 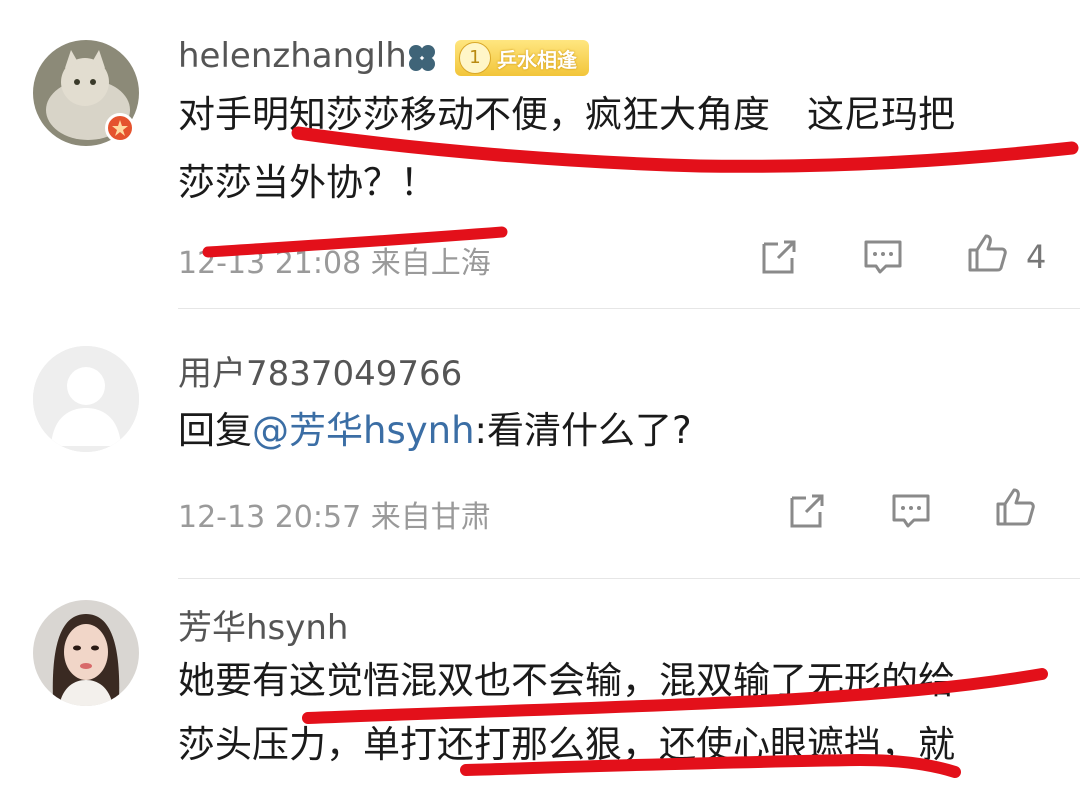 What do you see at coordinates (583, 430) in the screenshot?
I see `reply-text: :看清什么了?` at bounding box center [583, 430].